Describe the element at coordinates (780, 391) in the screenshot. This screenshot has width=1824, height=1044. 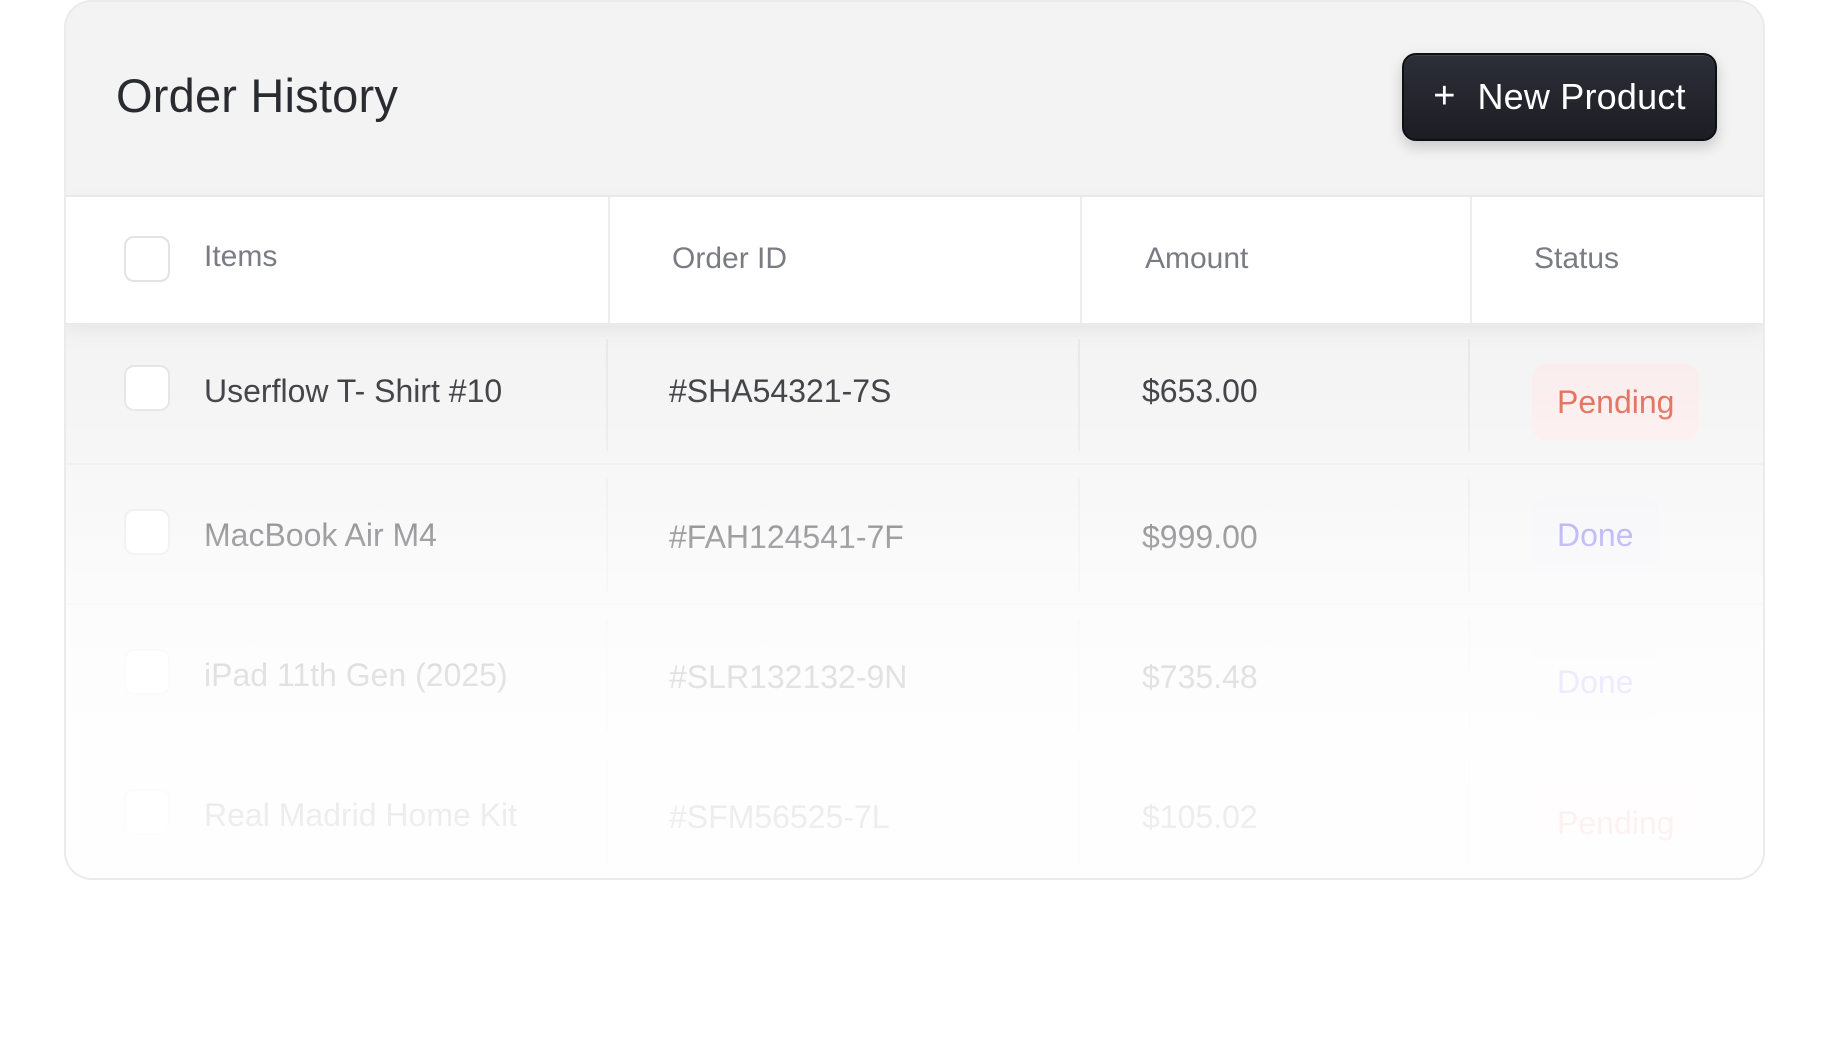
I see `order-id: #SHA54321-7S` at that location.